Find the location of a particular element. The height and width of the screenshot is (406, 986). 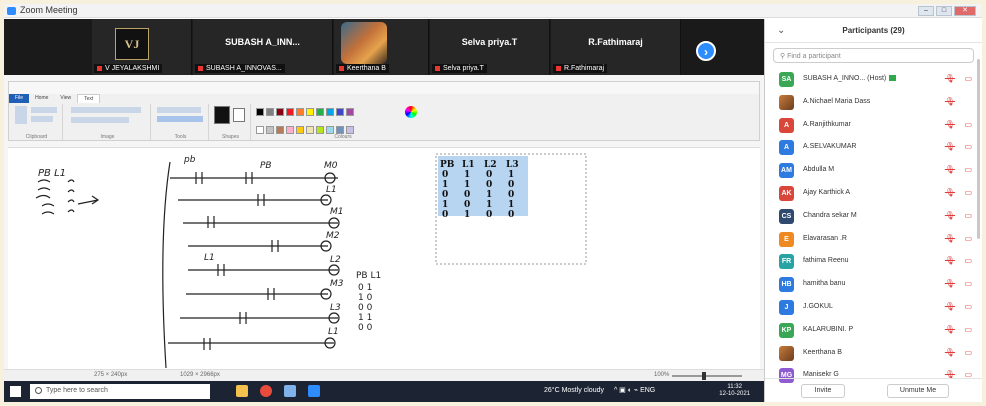

avatar: HB is located at coordinates (786, 285).